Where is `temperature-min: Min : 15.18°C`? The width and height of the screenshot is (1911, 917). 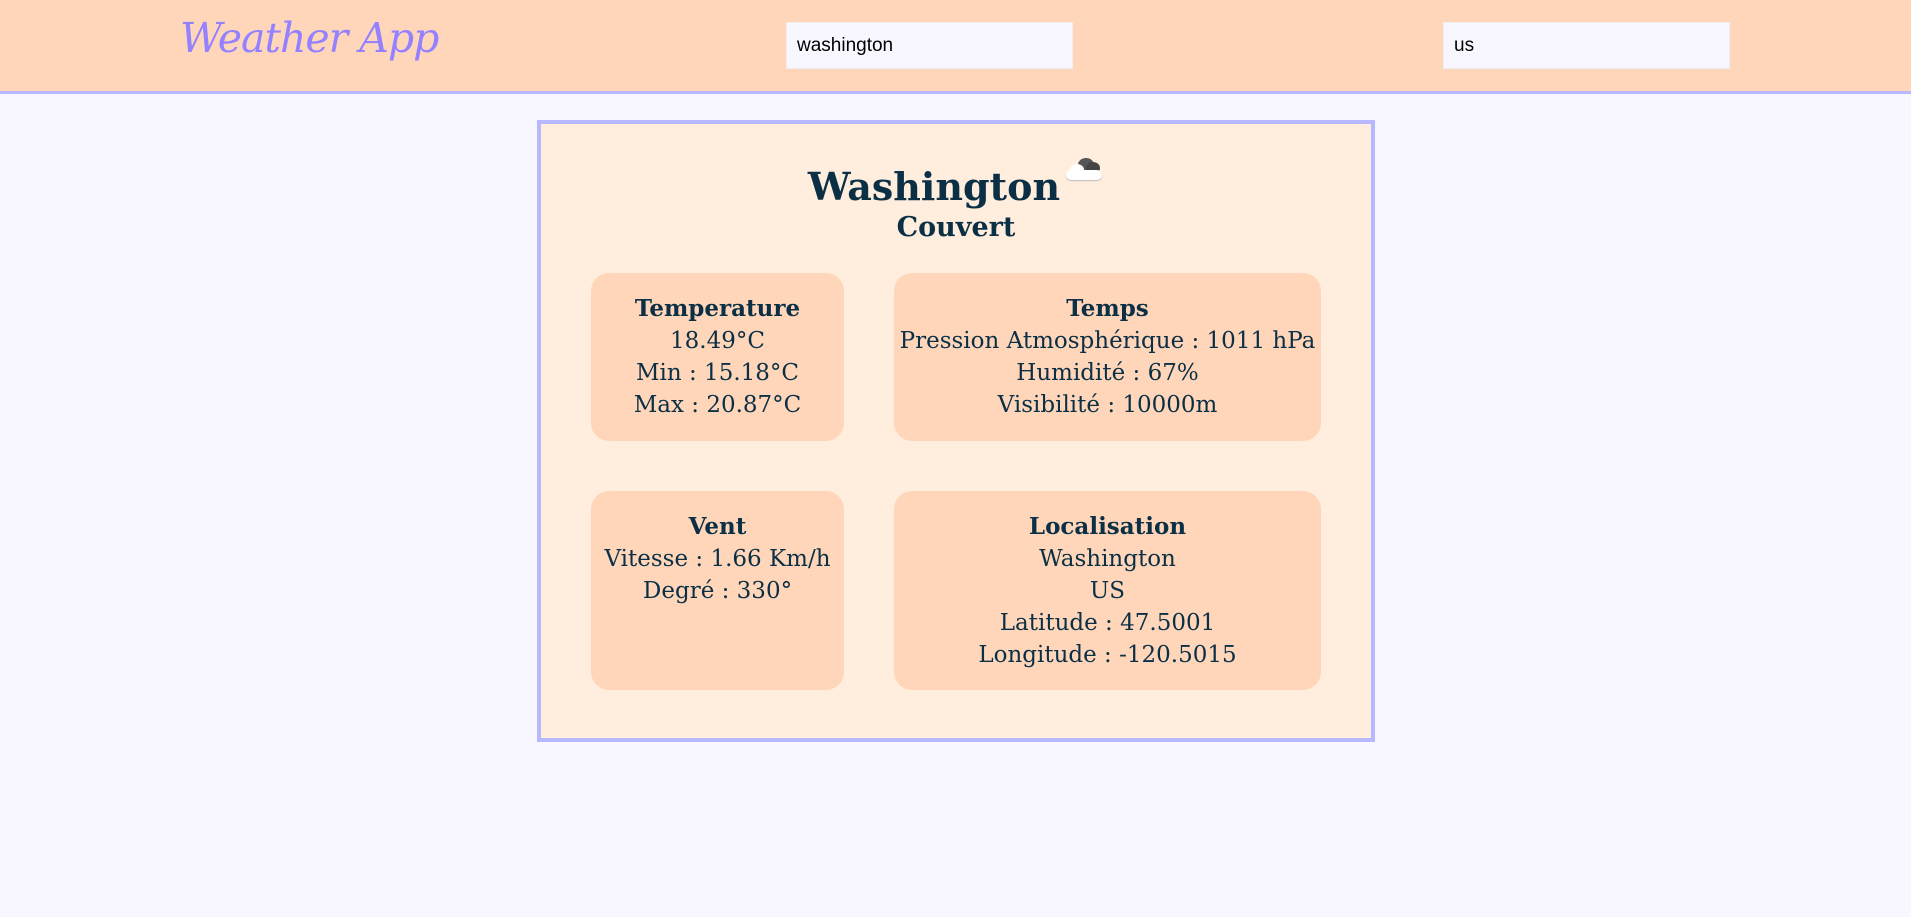
temperature-min: Min : 15.18°C is located at coordinates (717, 373).